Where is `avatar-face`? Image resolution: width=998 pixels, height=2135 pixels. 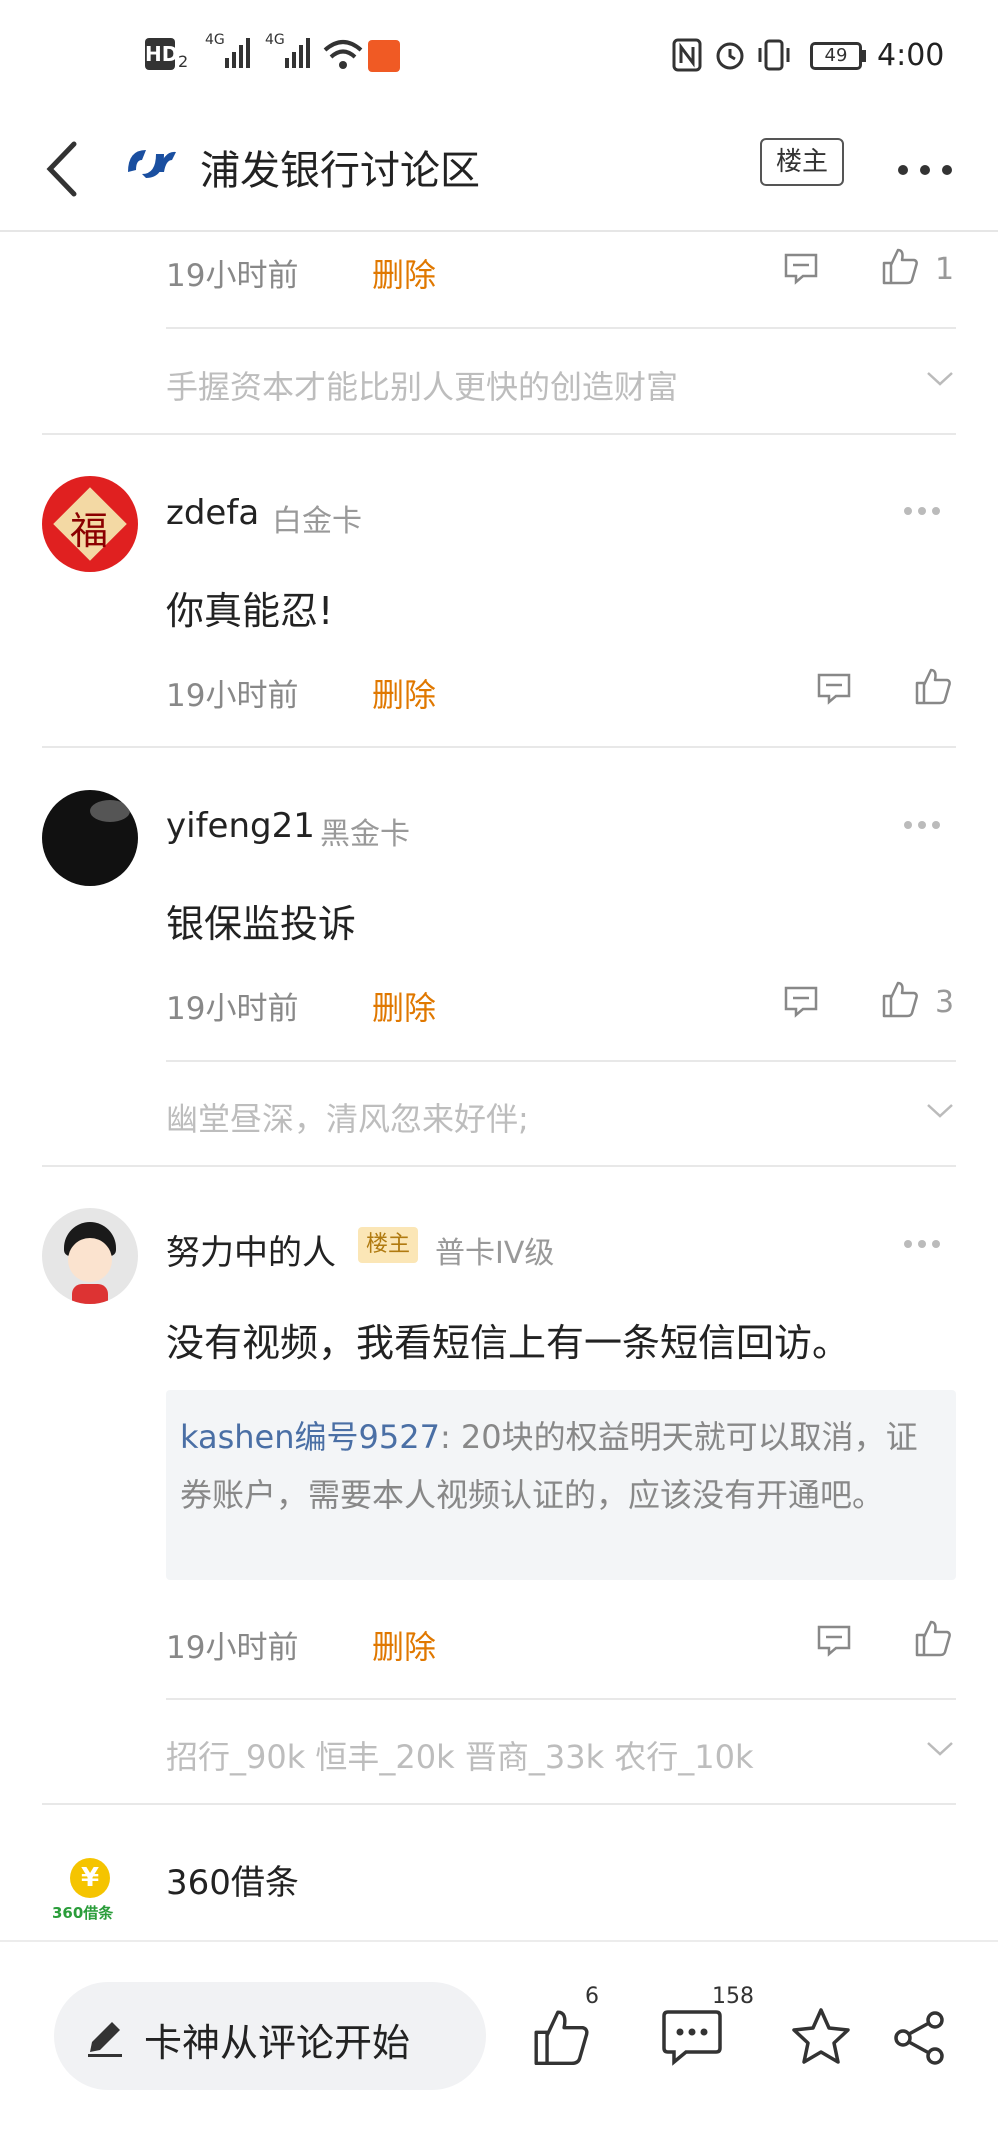
avatar-face is located at coordinates (90, 1260).